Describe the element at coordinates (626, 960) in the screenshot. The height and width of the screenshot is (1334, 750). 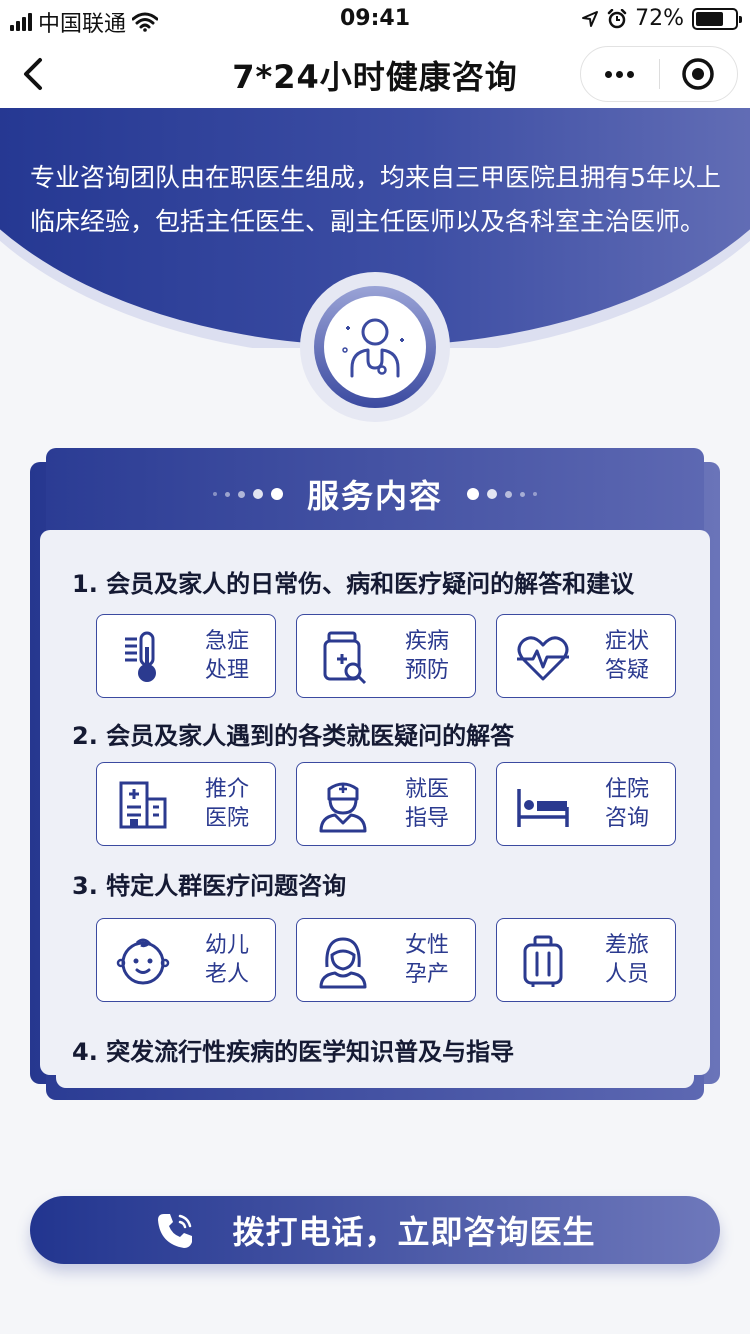
I see `tile-label: 差旅 人员` at that location.